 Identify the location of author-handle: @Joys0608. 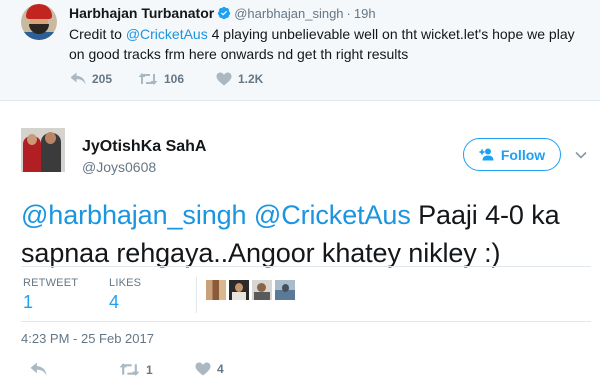
(119, 167).